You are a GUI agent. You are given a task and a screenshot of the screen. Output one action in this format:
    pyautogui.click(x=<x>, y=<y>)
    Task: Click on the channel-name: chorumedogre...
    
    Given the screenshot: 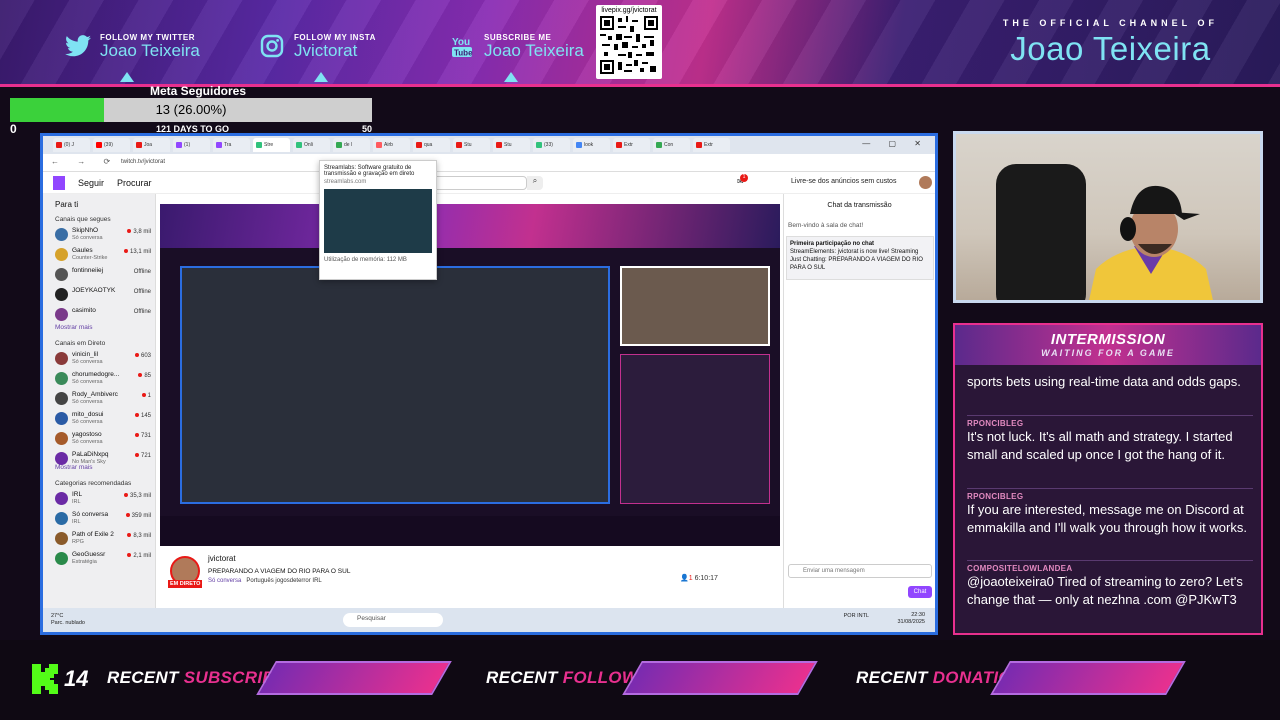 What is the action you would take?
    pyautogui.click(x=96, y=374)
    